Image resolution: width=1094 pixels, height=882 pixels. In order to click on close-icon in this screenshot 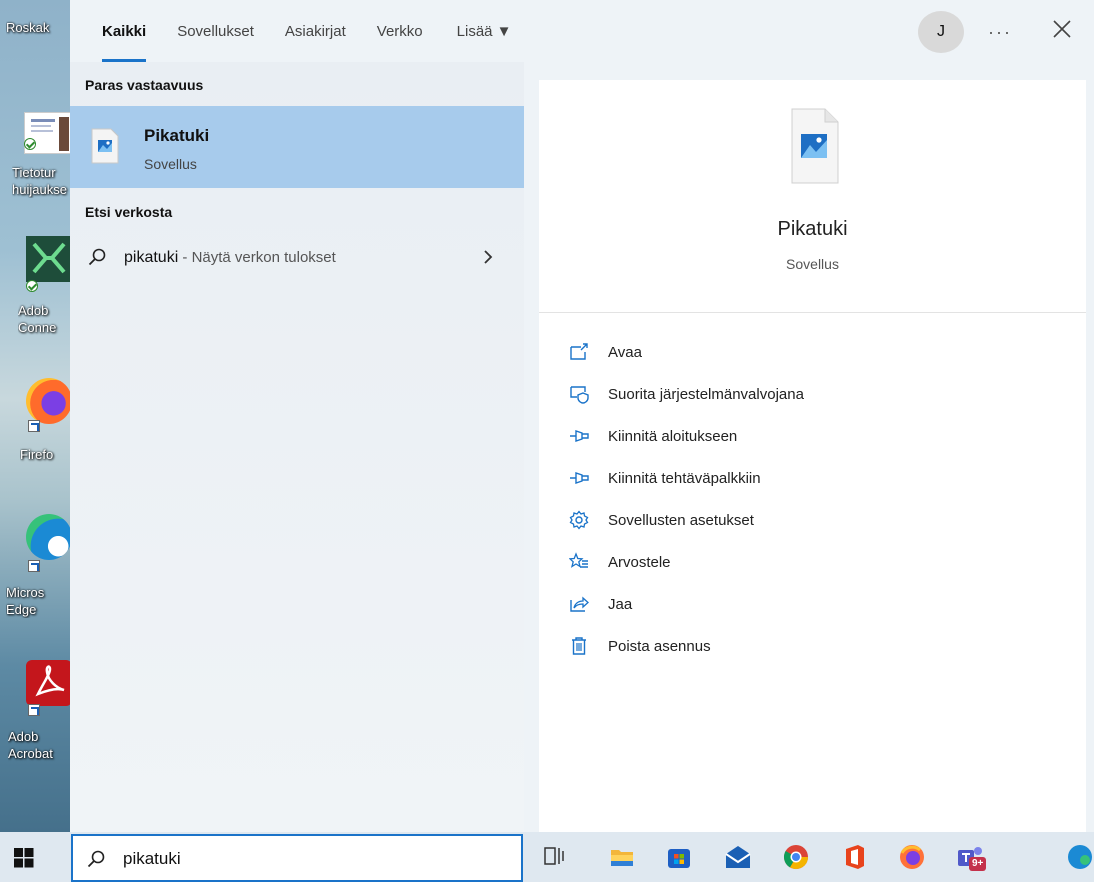, I will do `click(1062, 29)`.